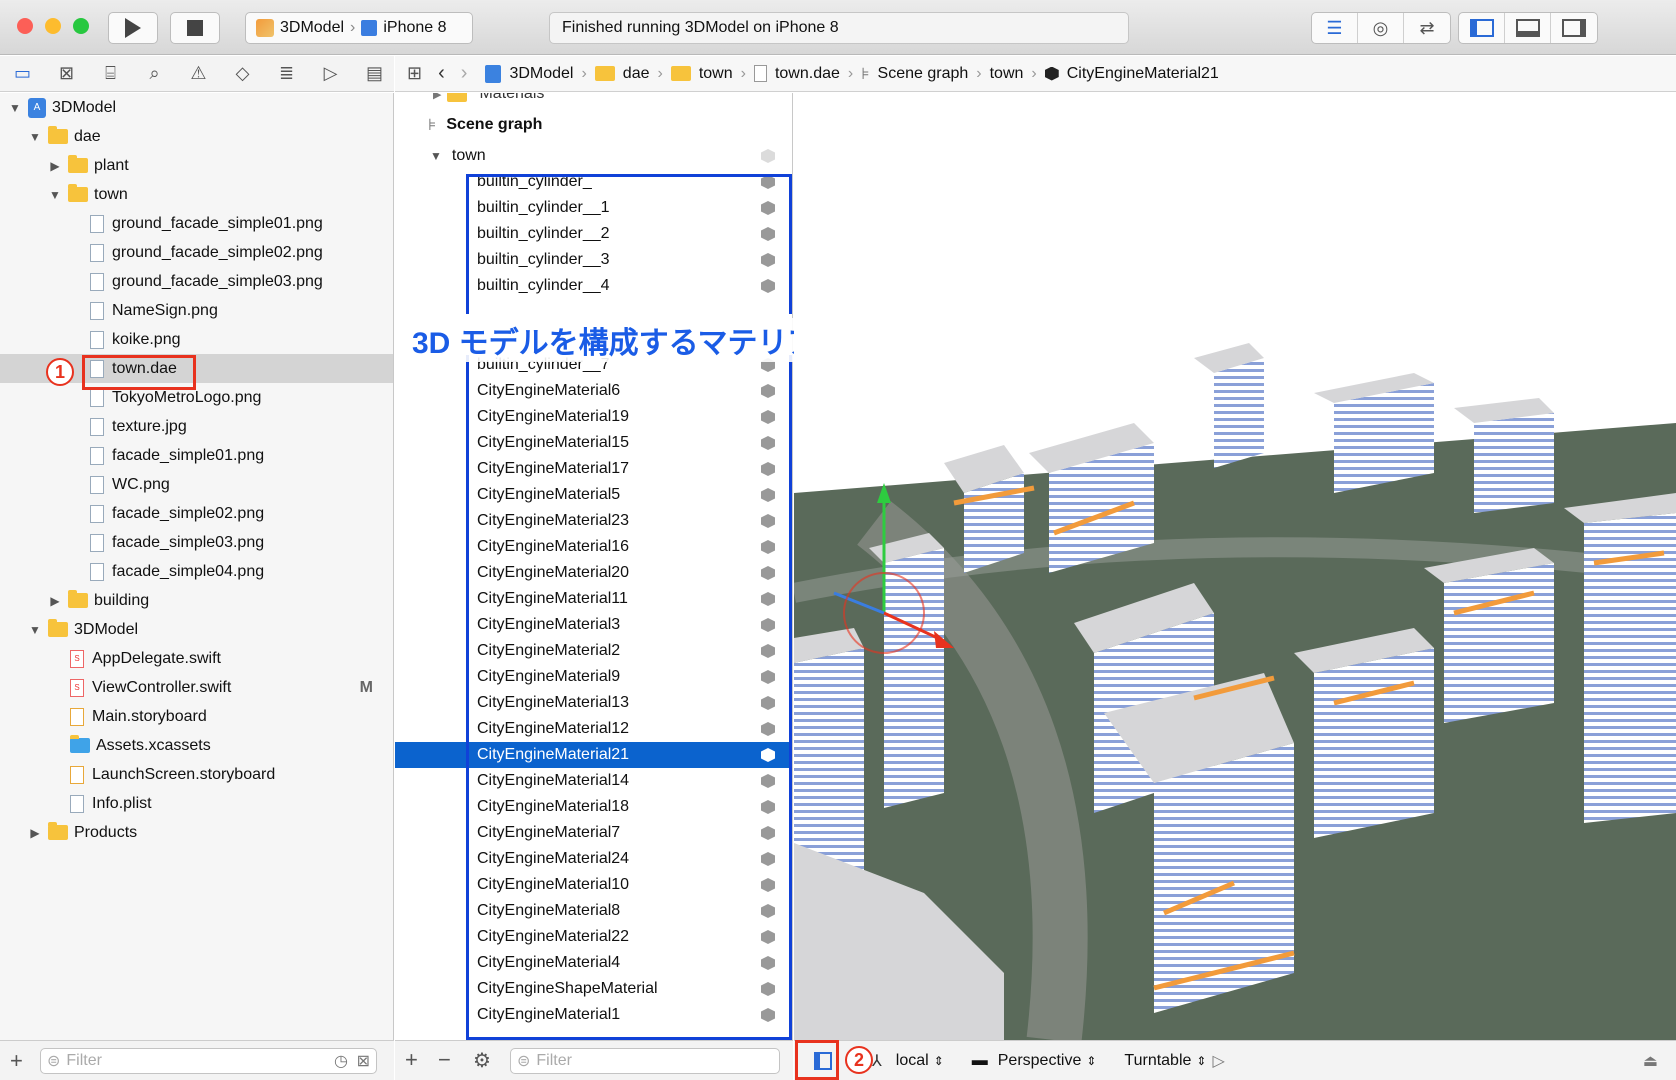  Describe the element at coordinates (488, 98) in the screenshot. I see `materials-row-partial: ▶ Materials` at that location.